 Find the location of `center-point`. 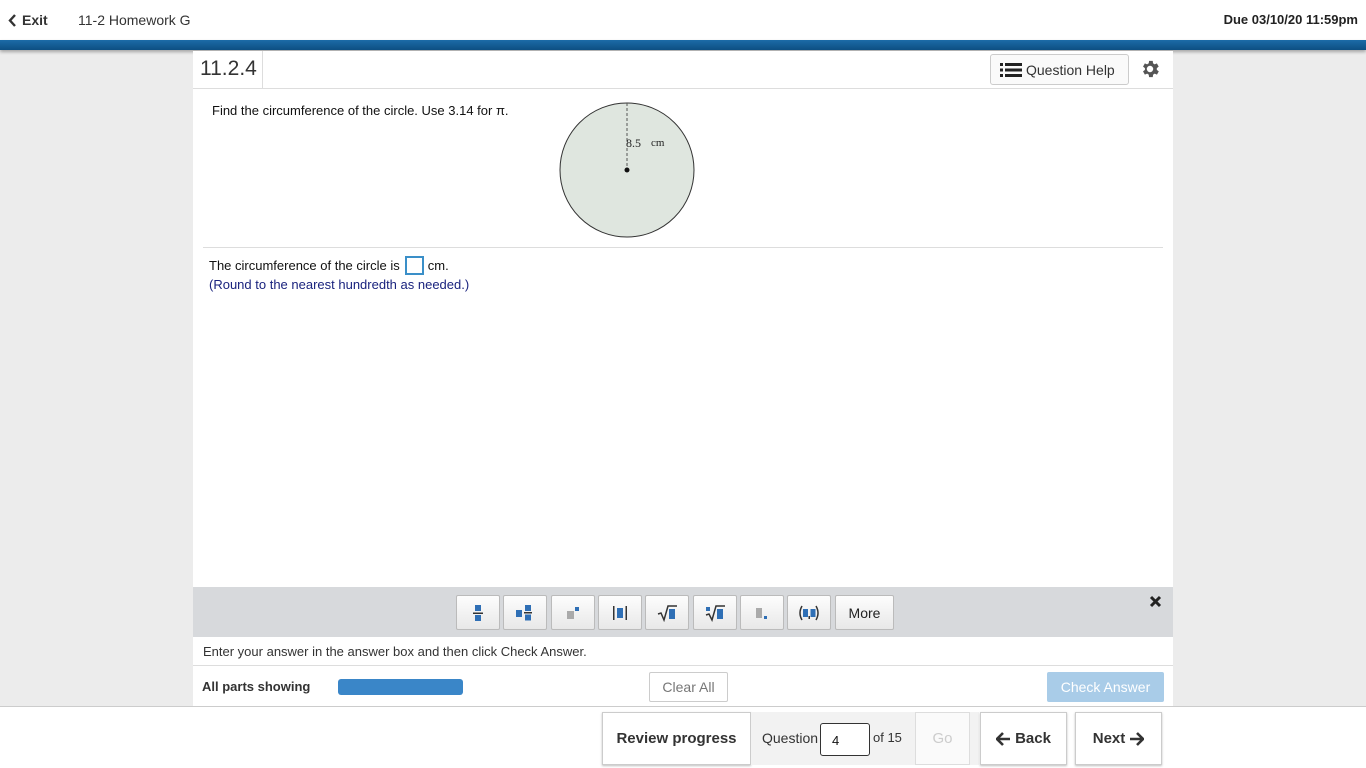

center-point is located at coordinates (627, 170).